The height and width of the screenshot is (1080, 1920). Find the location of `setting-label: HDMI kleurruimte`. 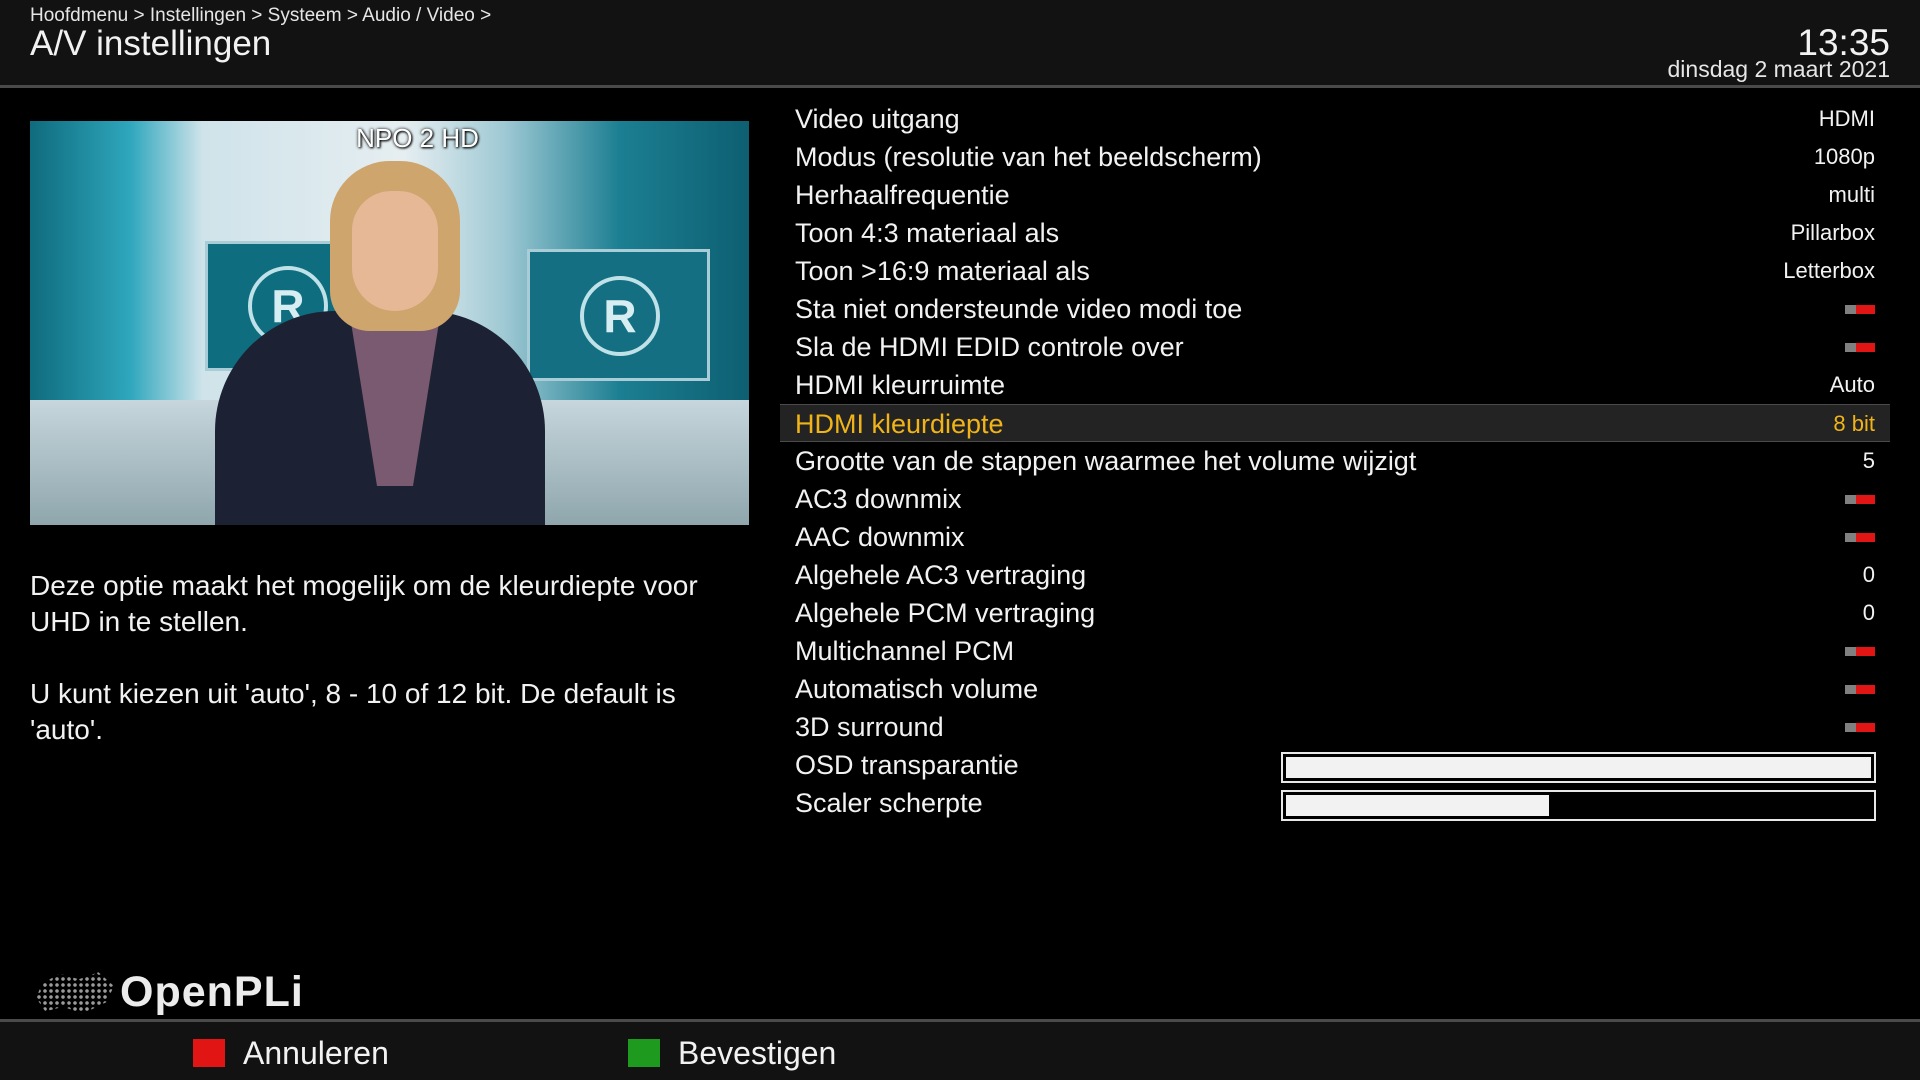

setting-label: HDMI kleurruimte is located at coordinates (900, 385).